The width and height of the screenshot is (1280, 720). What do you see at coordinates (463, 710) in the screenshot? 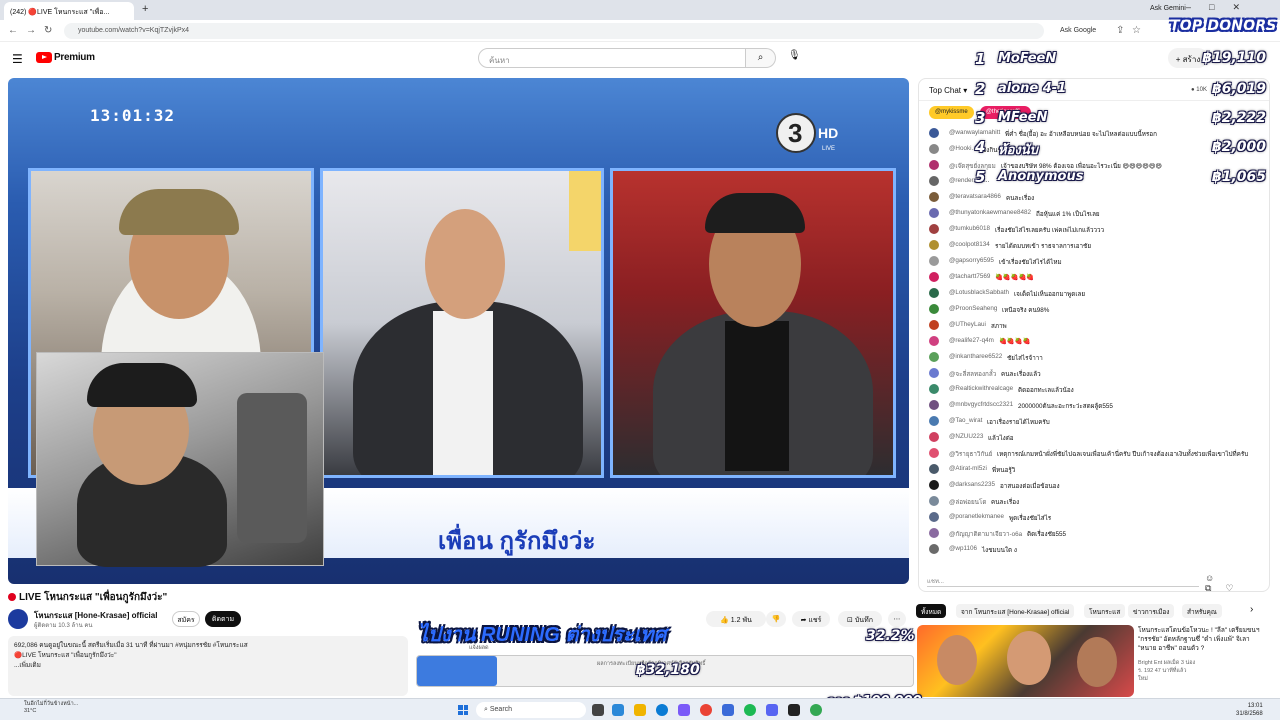
I see `windows-start-icon` at bounding box center [463, 710].